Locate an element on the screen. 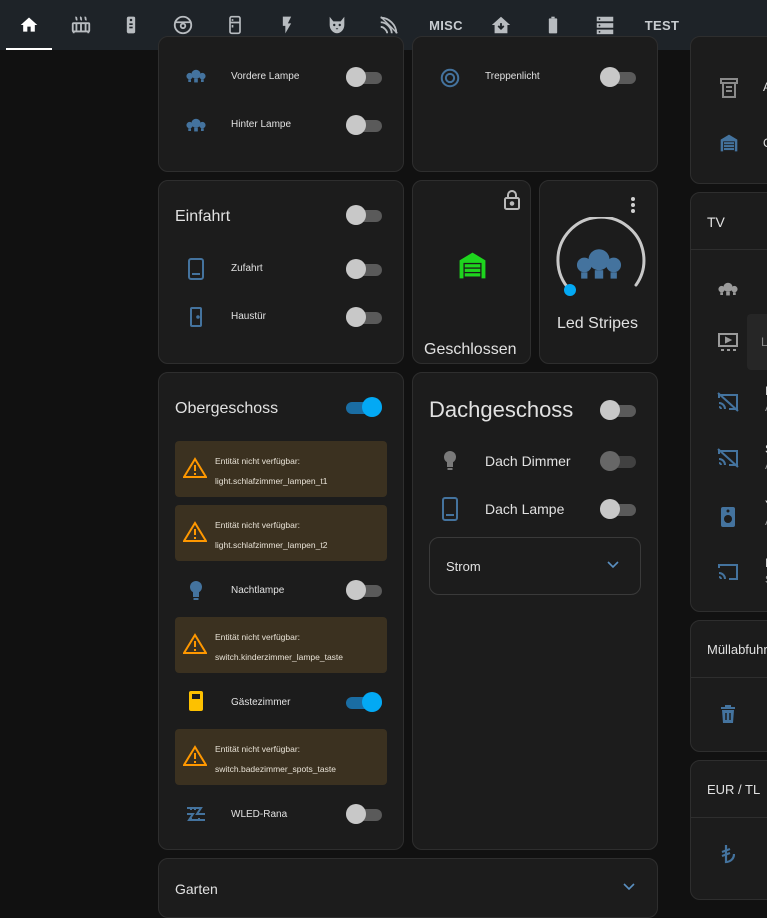  garten-title: Garten is located at coordinates (196, 889).